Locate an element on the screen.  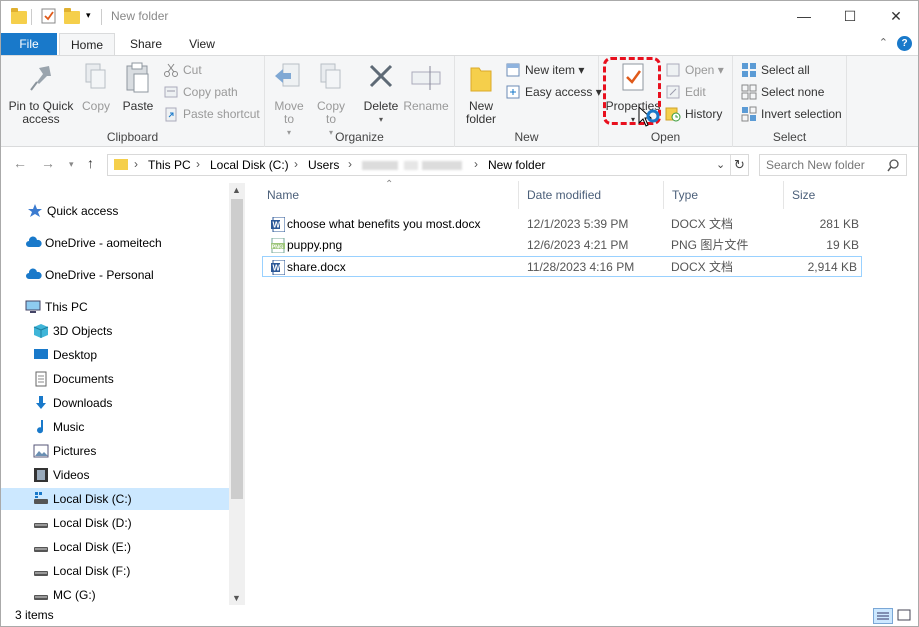
crumb-users: Users is located at coordinates (323, 165).